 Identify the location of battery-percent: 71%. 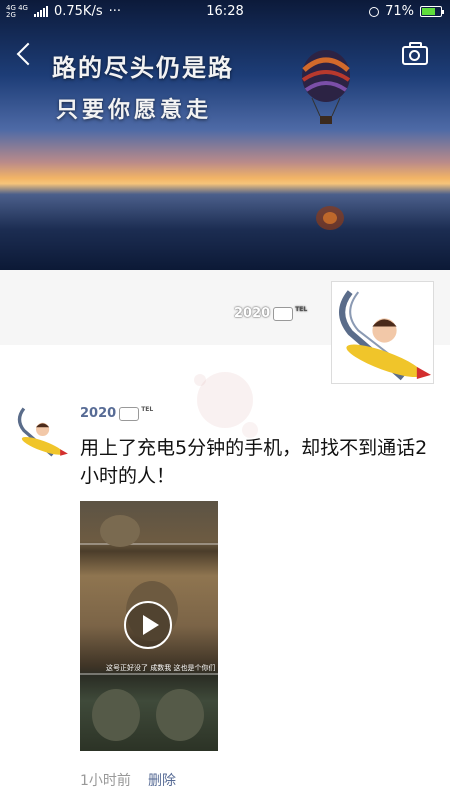
(399, 11).